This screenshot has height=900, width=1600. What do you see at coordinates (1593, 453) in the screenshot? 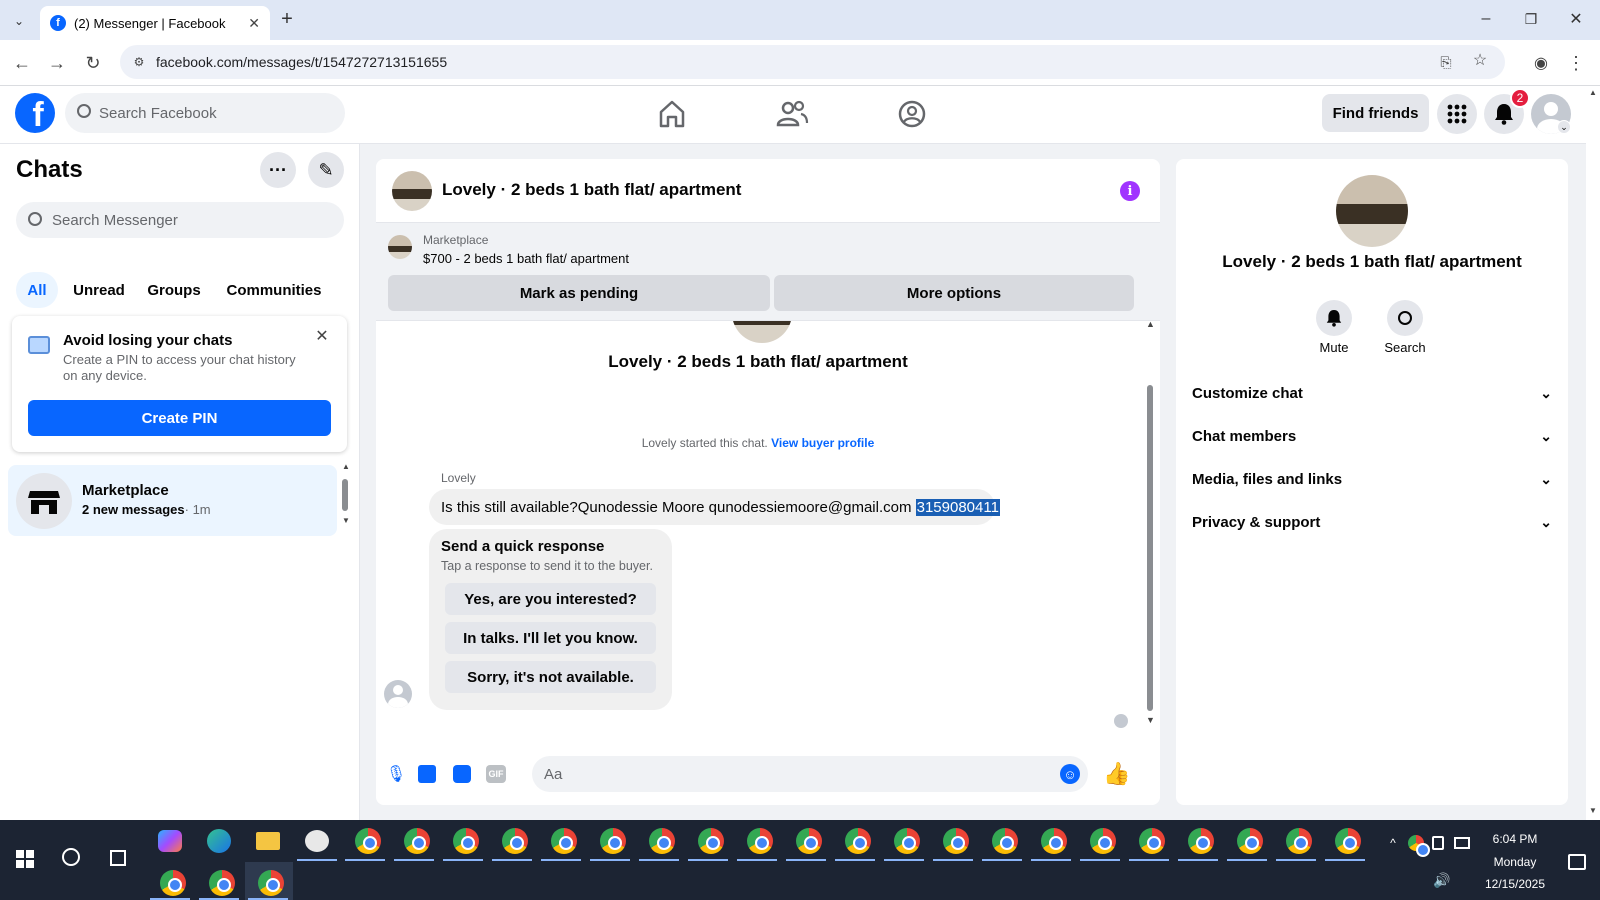
I see `page-scrollbar: ▲ ▼` at bounding box center [1593, 453].